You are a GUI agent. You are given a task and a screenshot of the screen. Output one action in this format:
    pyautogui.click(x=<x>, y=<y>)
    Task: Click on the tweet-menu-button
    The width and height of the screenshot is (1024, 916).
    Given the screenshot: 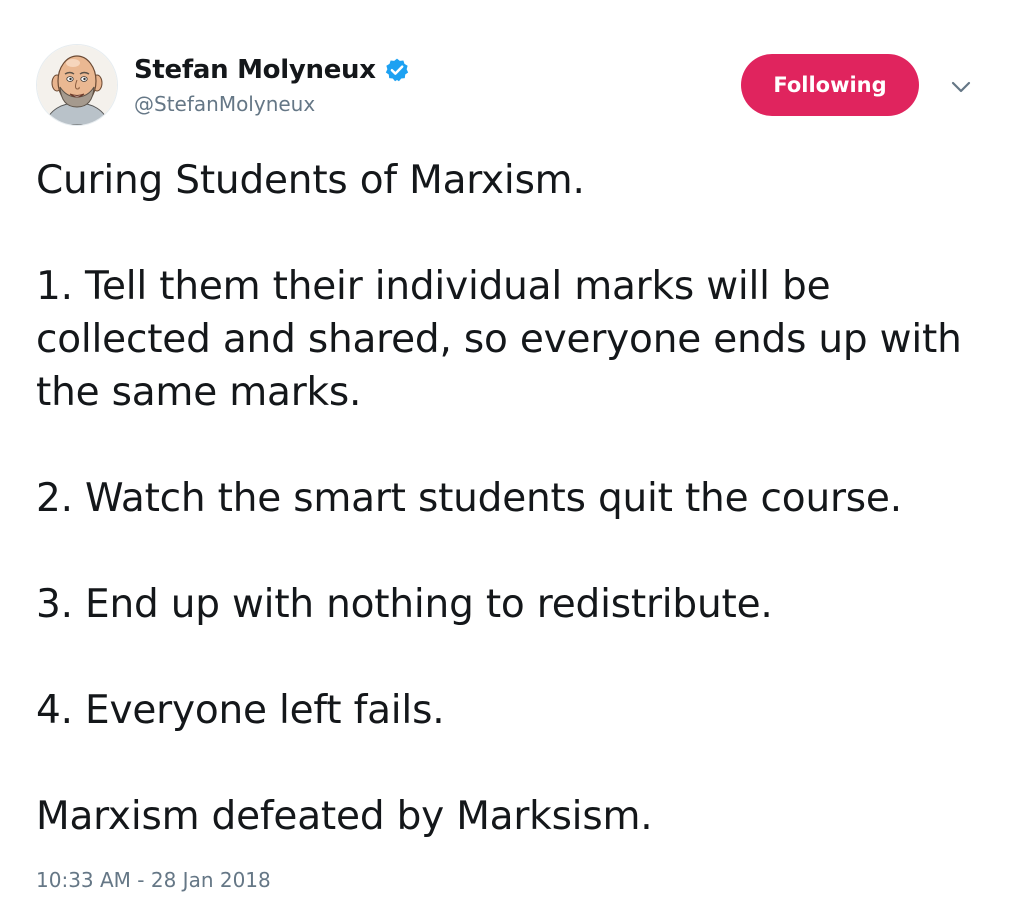 What is the action you would take?
    pyautogui.click(x=961, y=87)
    